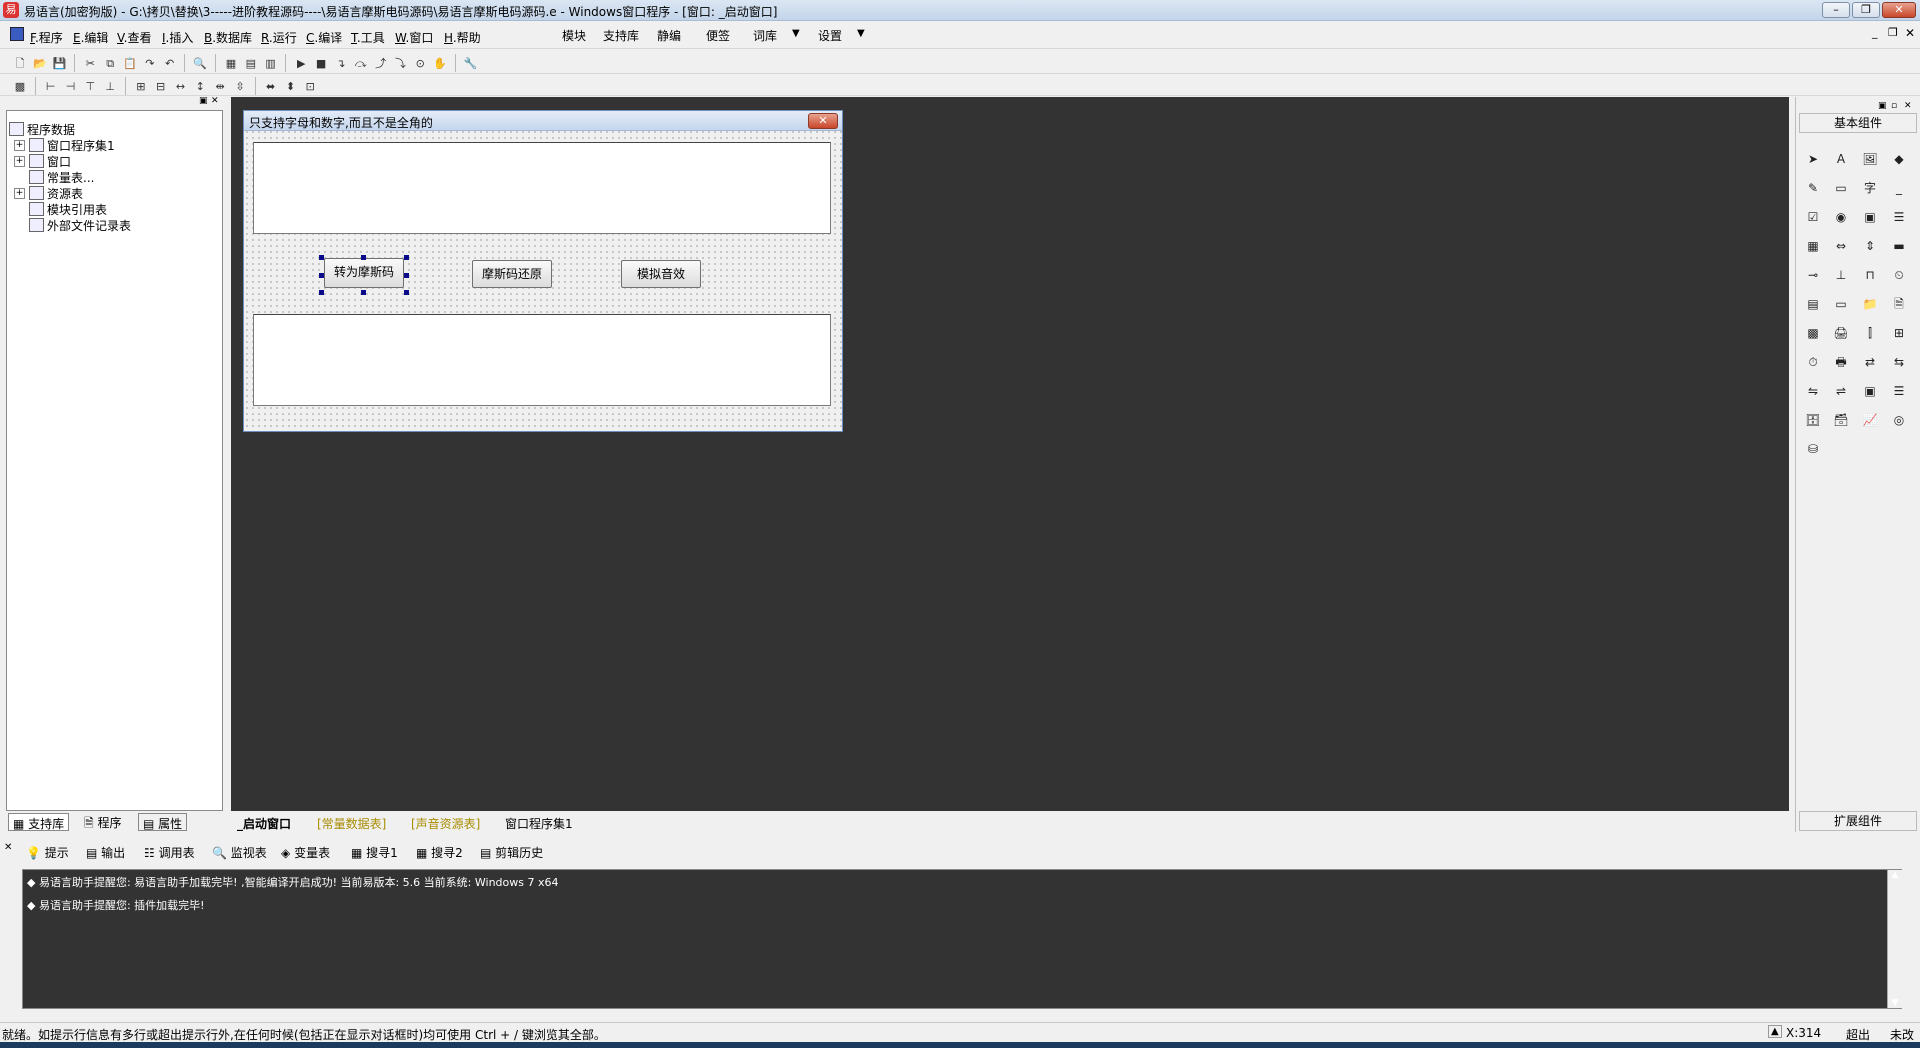  Describe the element at coordinates (251, 64) in the screenshot. I see `layout-2-icon: ▤` at that location.